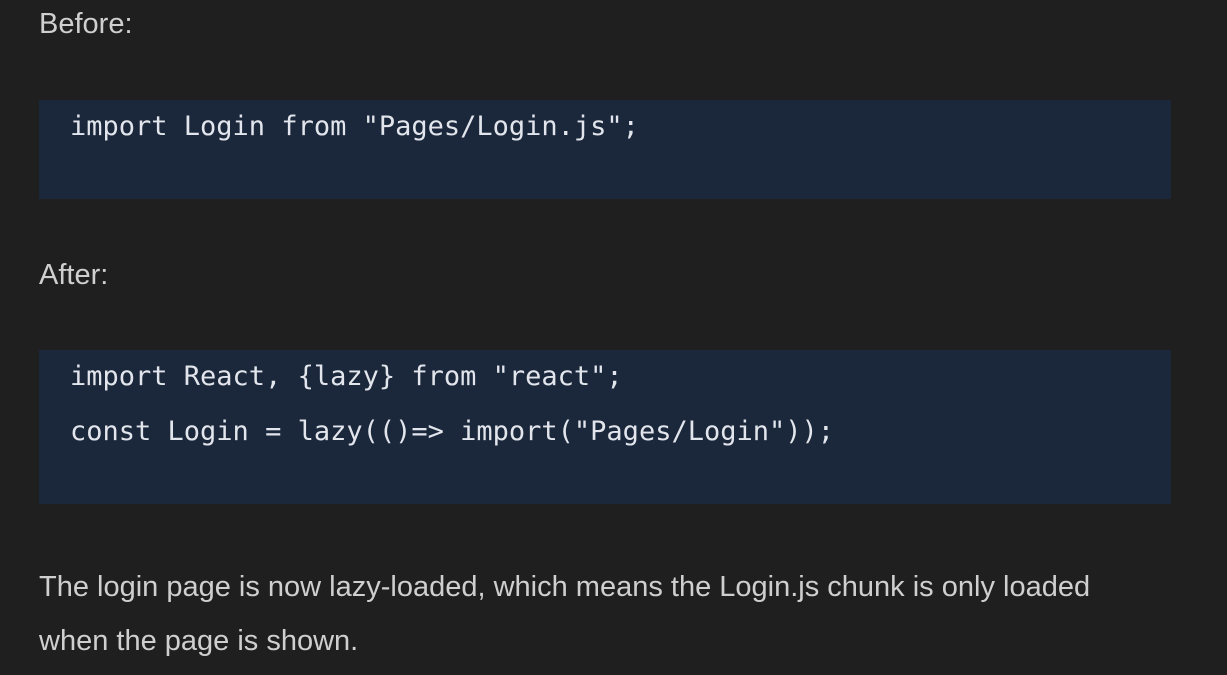  Describe the element at coordinates (86, 24) in the screenshot. I see `before-label: Before:` at that location.